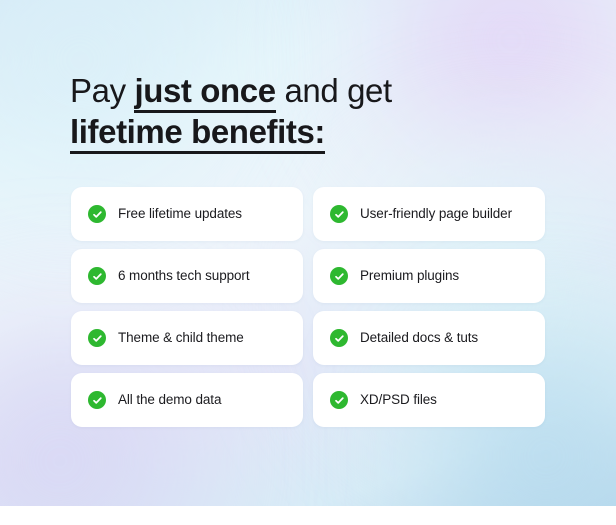 The width and height of the screenshot is (616, 525). Describe the element at coordinates (198, 133) in the screenshot. I see `headline-emphasis-lifetime-benefits: lifetime benefits:` at that location.